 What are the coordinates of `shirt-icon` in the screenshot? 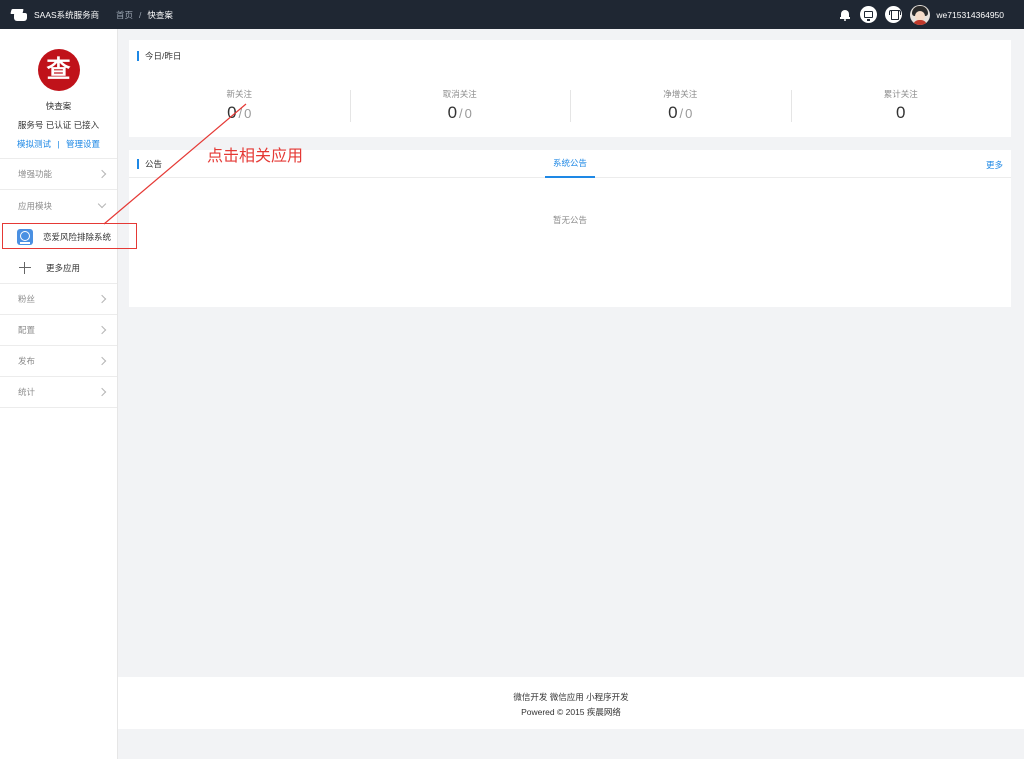 It's located at (894, 15).